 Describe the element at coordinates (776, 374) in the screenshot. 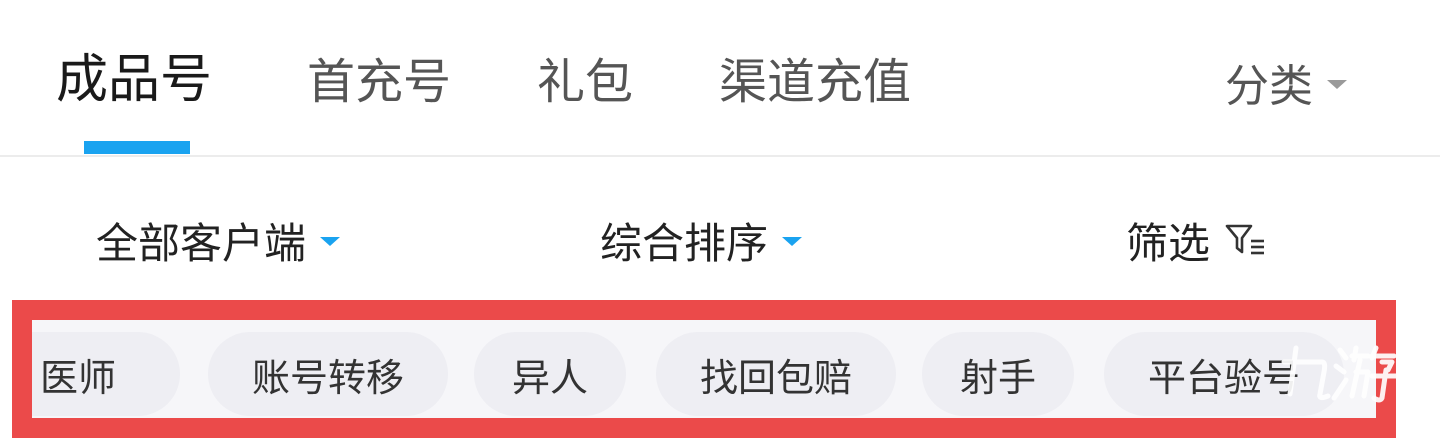

I see `tag-chip-recovery-compensation: 找回包赔` at that location.